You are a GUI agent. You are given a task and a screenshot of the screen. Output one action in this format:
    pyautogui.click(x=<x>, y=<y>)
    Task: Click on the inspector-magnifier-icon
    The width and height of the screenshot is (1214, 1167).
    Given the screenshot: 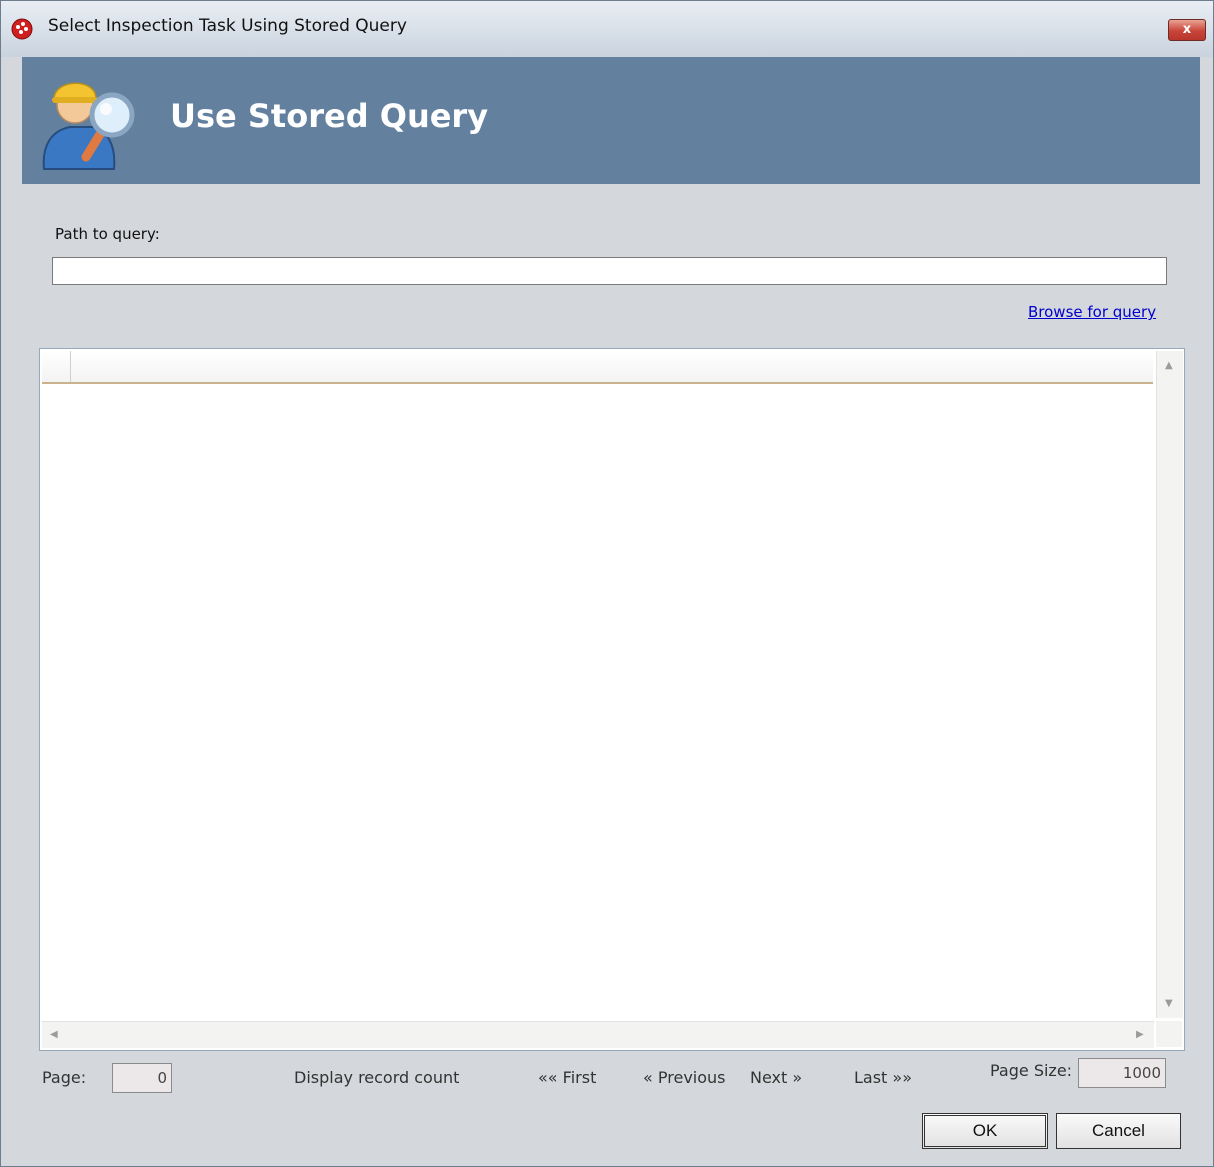 What is the action you would take?
    pyautogui.click(x=88, y=126)
    